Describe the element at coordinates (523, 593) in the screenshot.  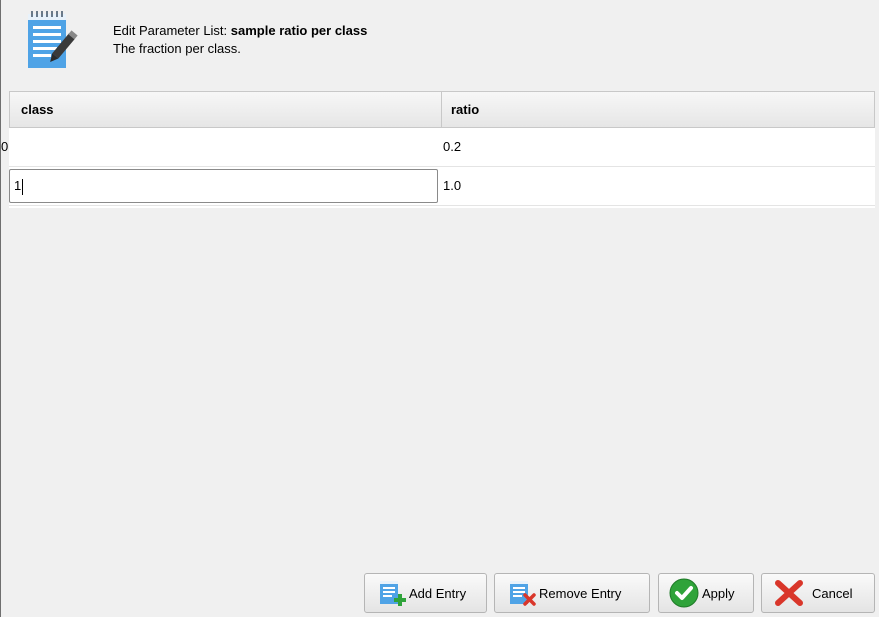
I see `document-remove-icon` at that location.